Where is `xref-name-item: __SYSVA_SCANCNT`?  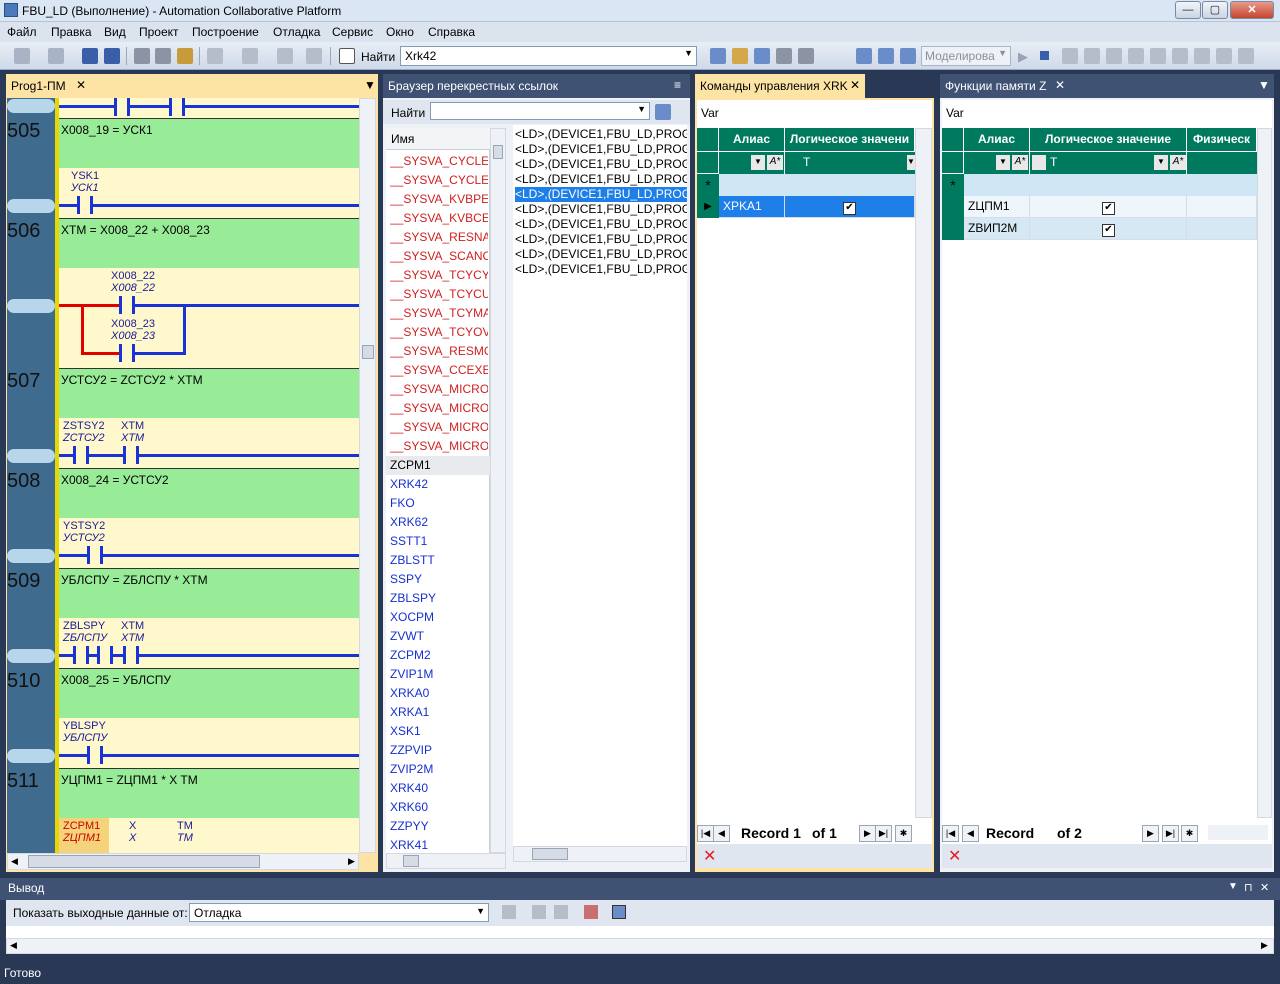
xref-name-item: __SYSVA_SCANCNT is located at coordinates (439, 256).